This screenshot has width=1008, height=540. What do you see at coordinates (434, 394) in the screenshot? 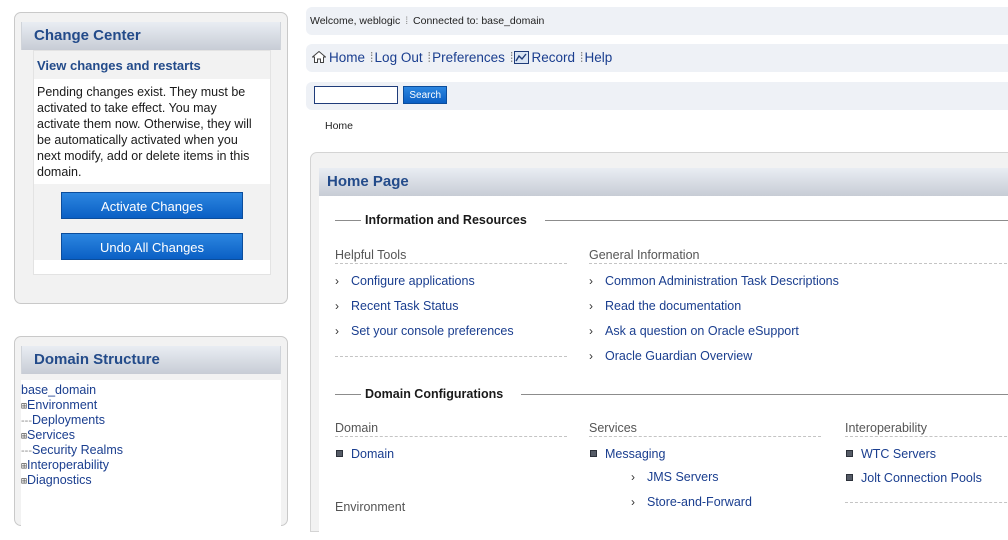
I see `section-title: Domain Configurations` at bounding box center [434, 394].